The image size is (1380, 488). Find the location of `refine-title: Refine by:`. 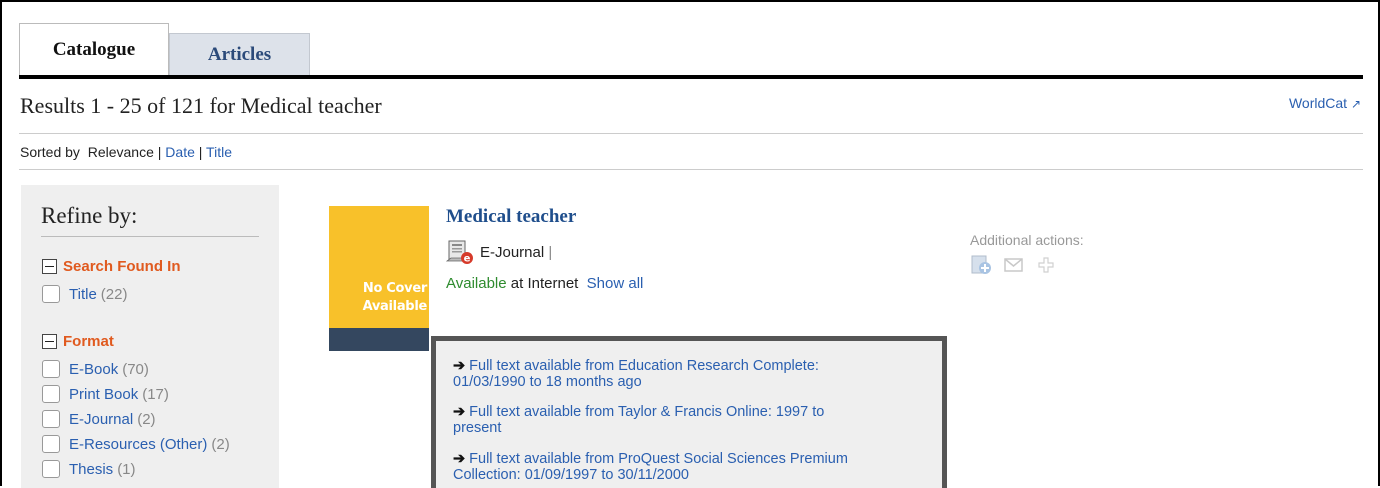

refine-title: Refine by: is located at coordinates (89, 215).